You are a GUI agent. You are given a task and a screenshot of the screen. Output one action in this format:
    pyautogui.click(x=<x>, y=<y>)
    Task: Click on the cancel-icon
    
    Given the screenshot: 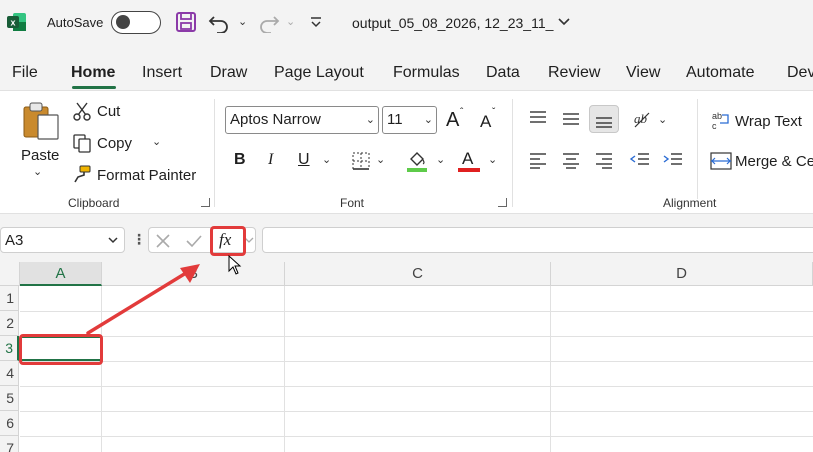 What is the action you would take?
    pyautogui.click(x=163, y=241)
    